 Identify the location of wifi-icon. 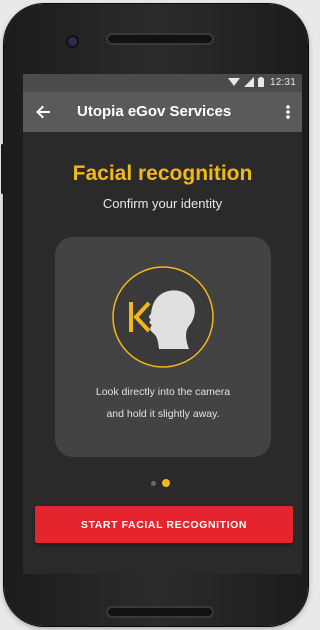
(234, 83).